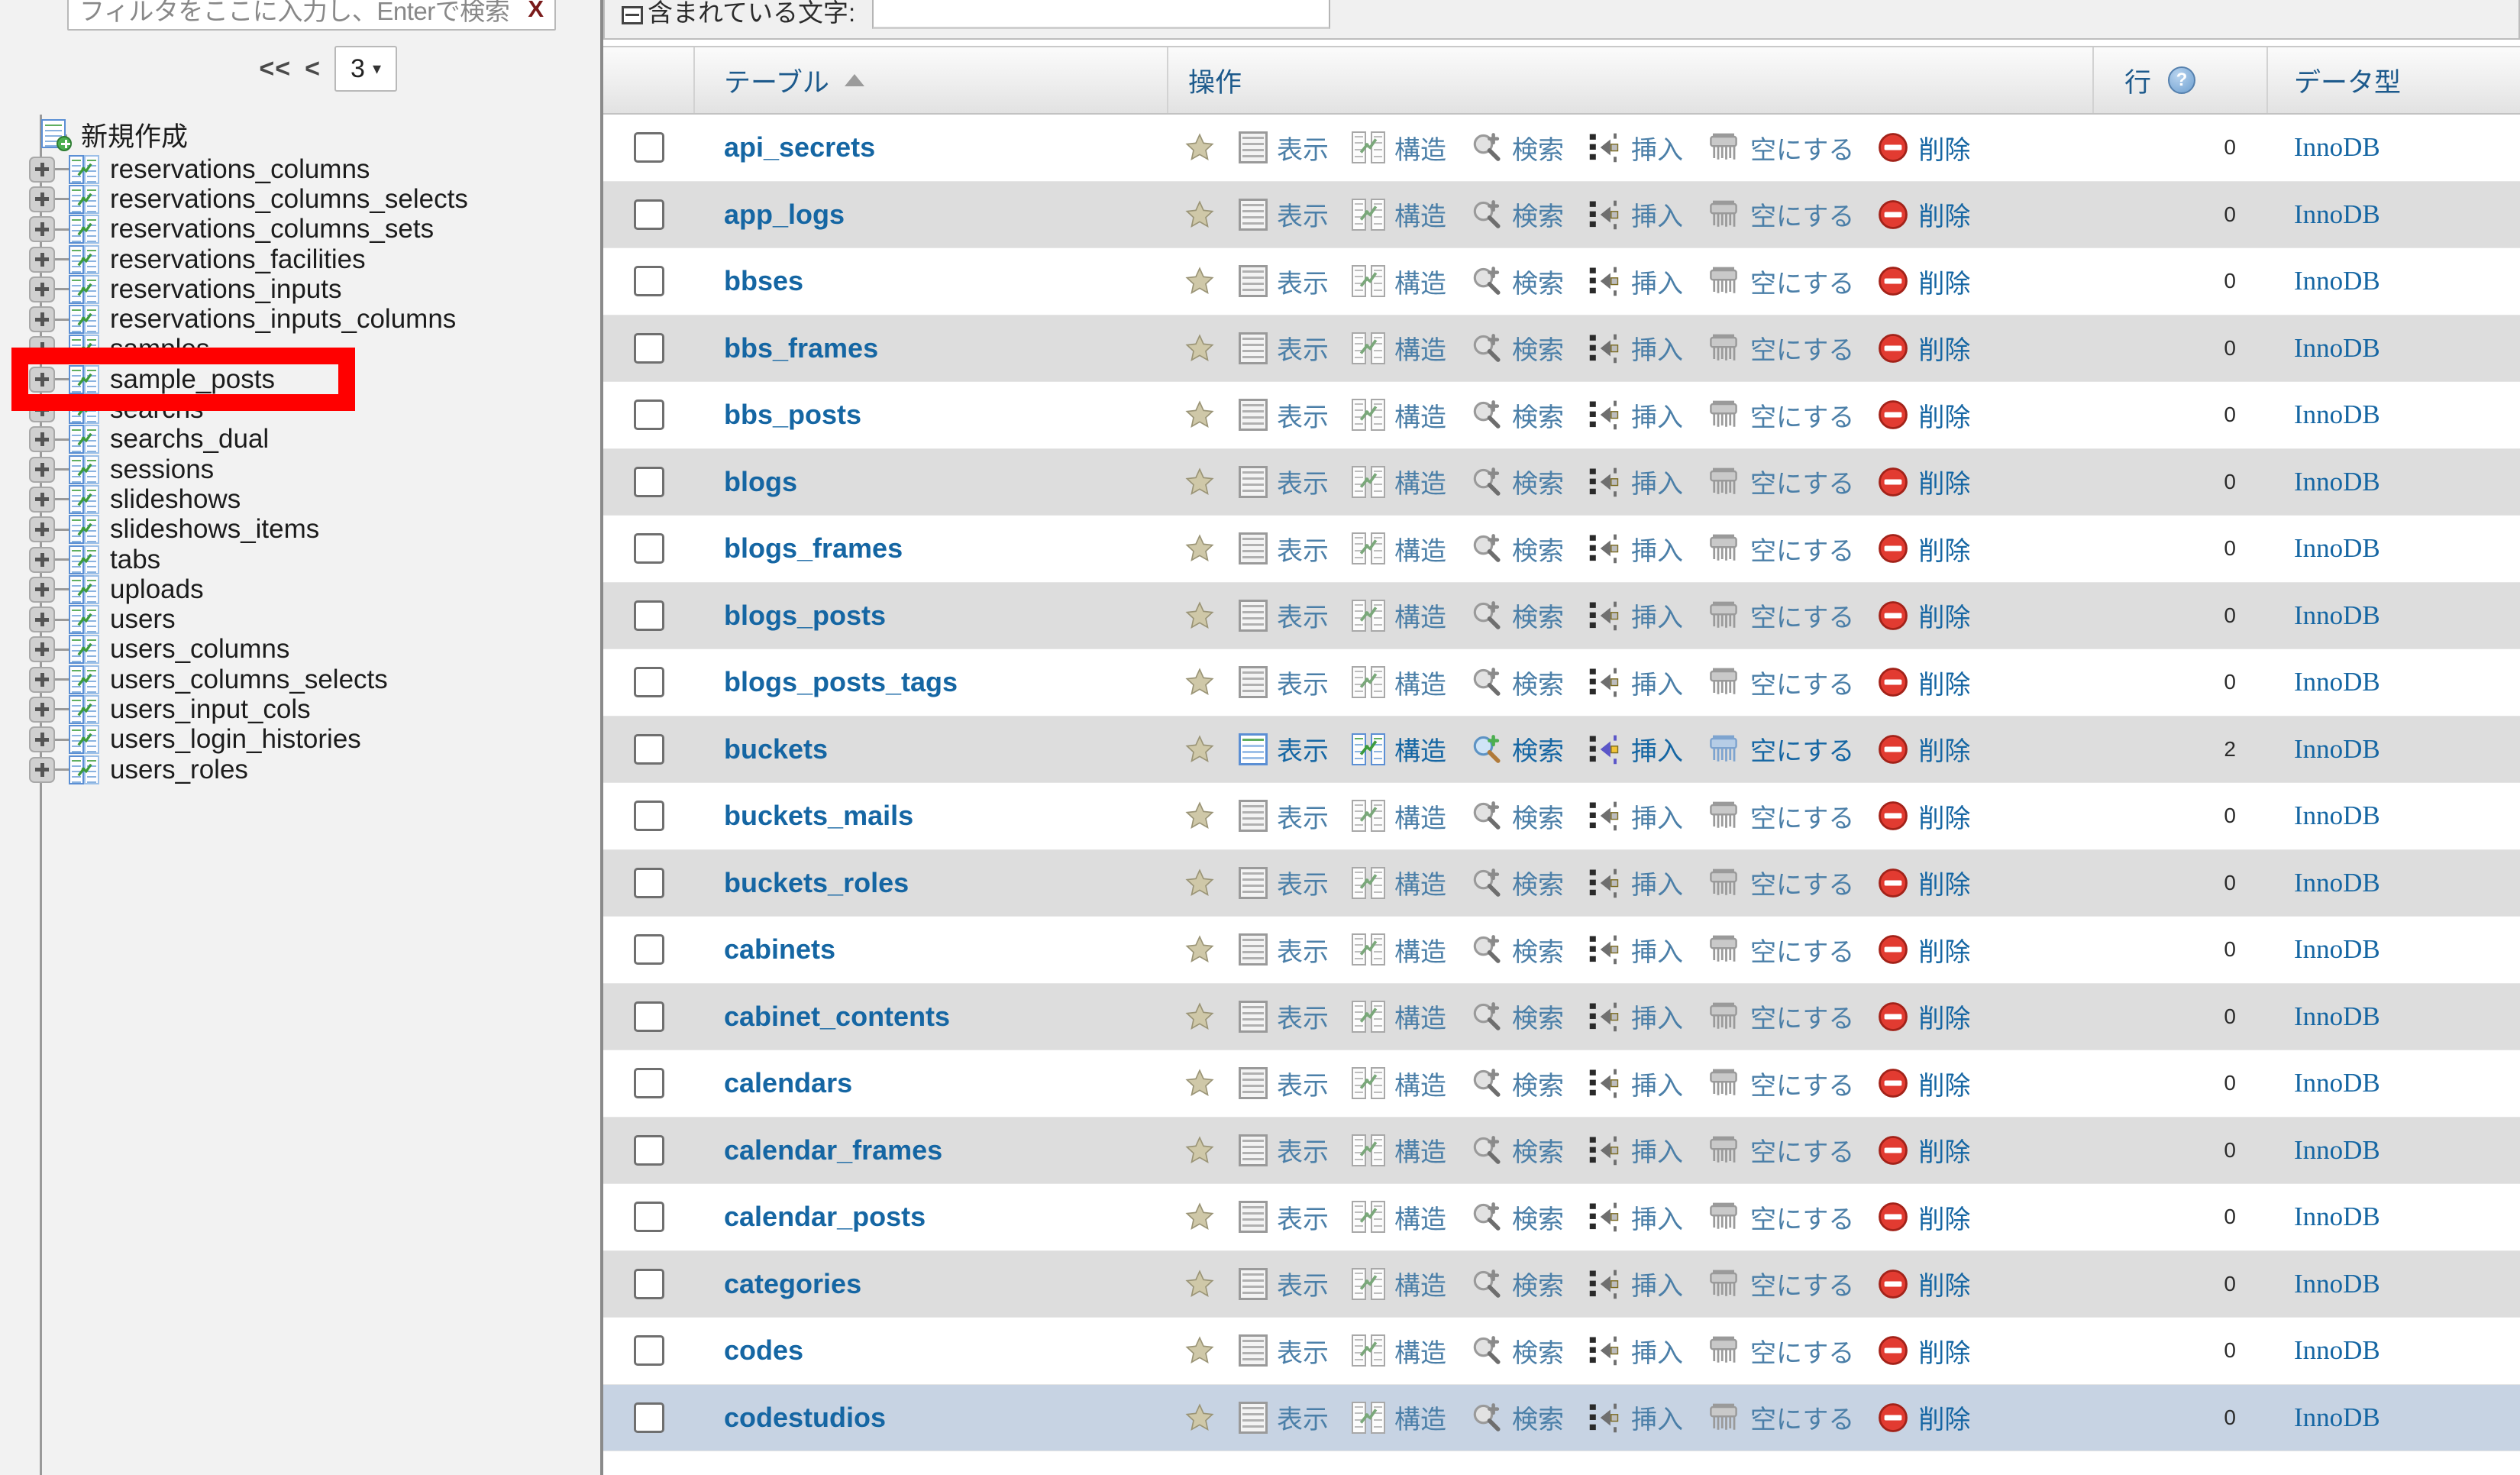  What do you see at coordinates (1562, 883) in the screenshot?
I see `table-row: buckets_roles 表示 構造 検索 挿入 空にする 削除 0 InnoDB` at bounding box center [1562, 883].